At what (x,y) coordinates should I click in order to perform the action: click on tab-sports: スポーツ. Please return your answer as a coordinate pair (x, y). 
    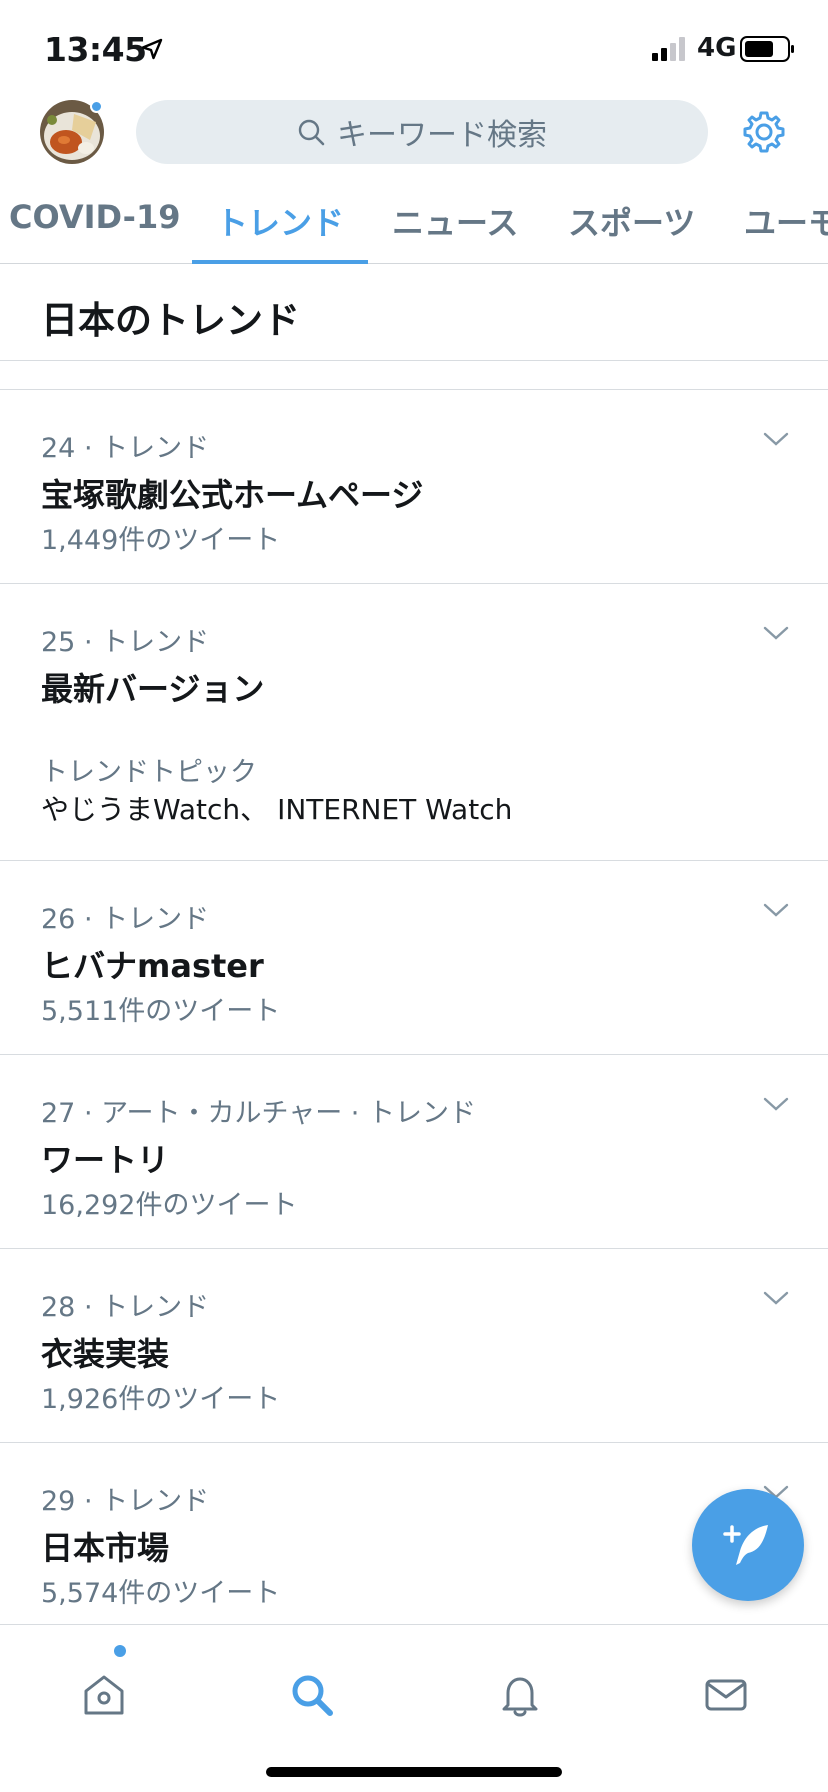
    Looking at the image, I should click on (631, 221).